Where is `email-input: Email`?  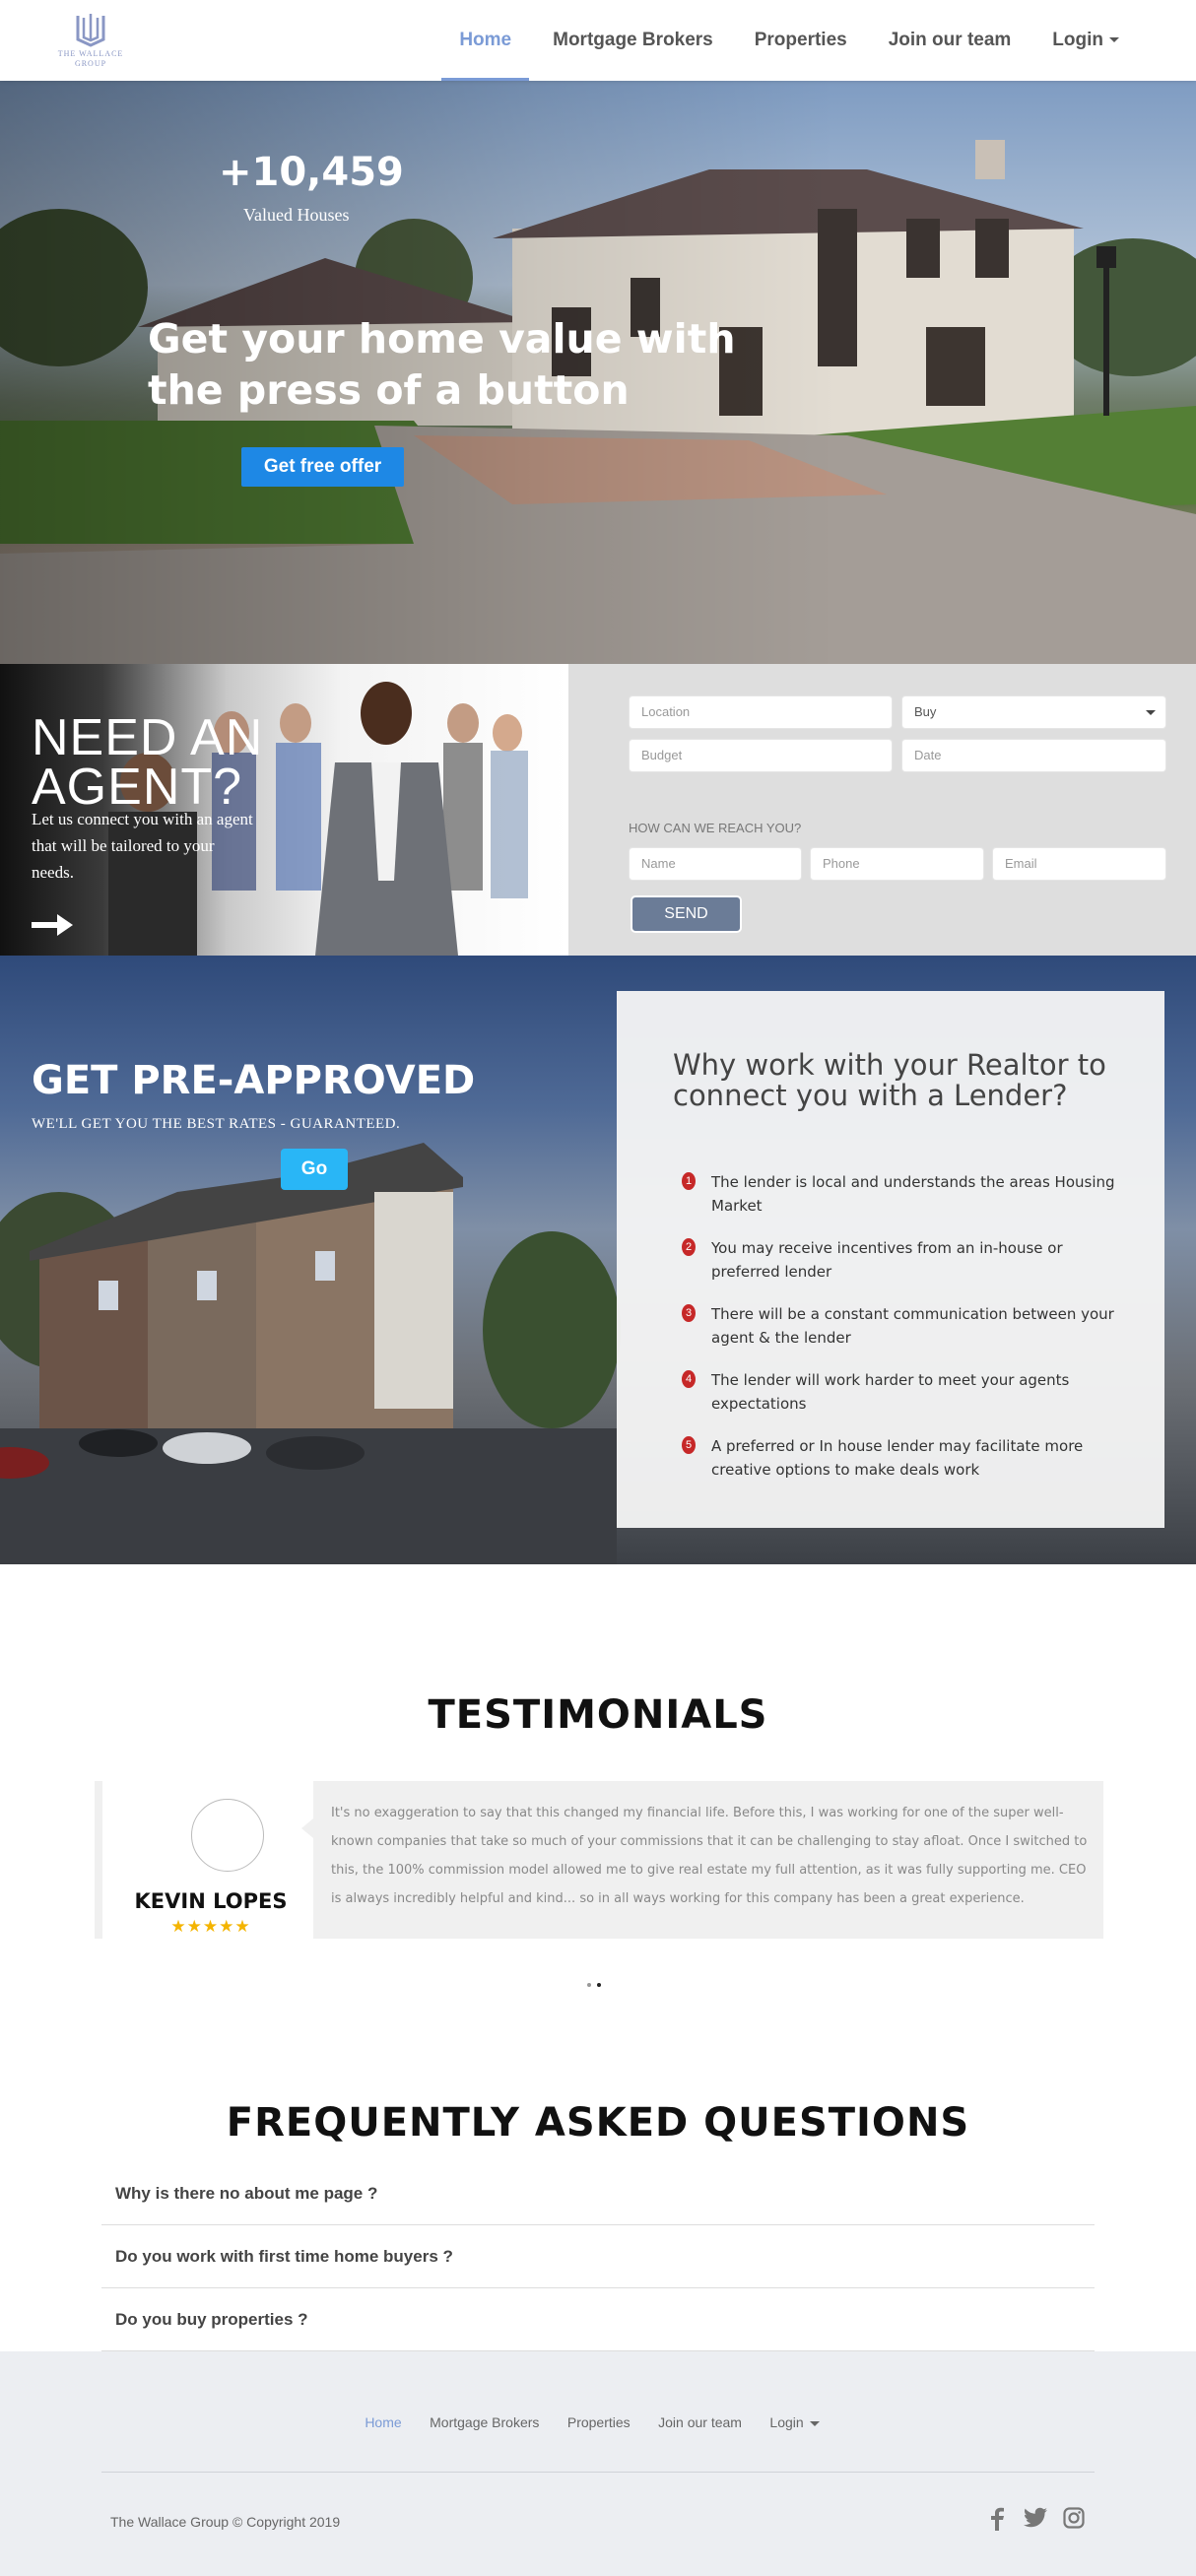
email-input: Email is located at coordinates (1079, 864).